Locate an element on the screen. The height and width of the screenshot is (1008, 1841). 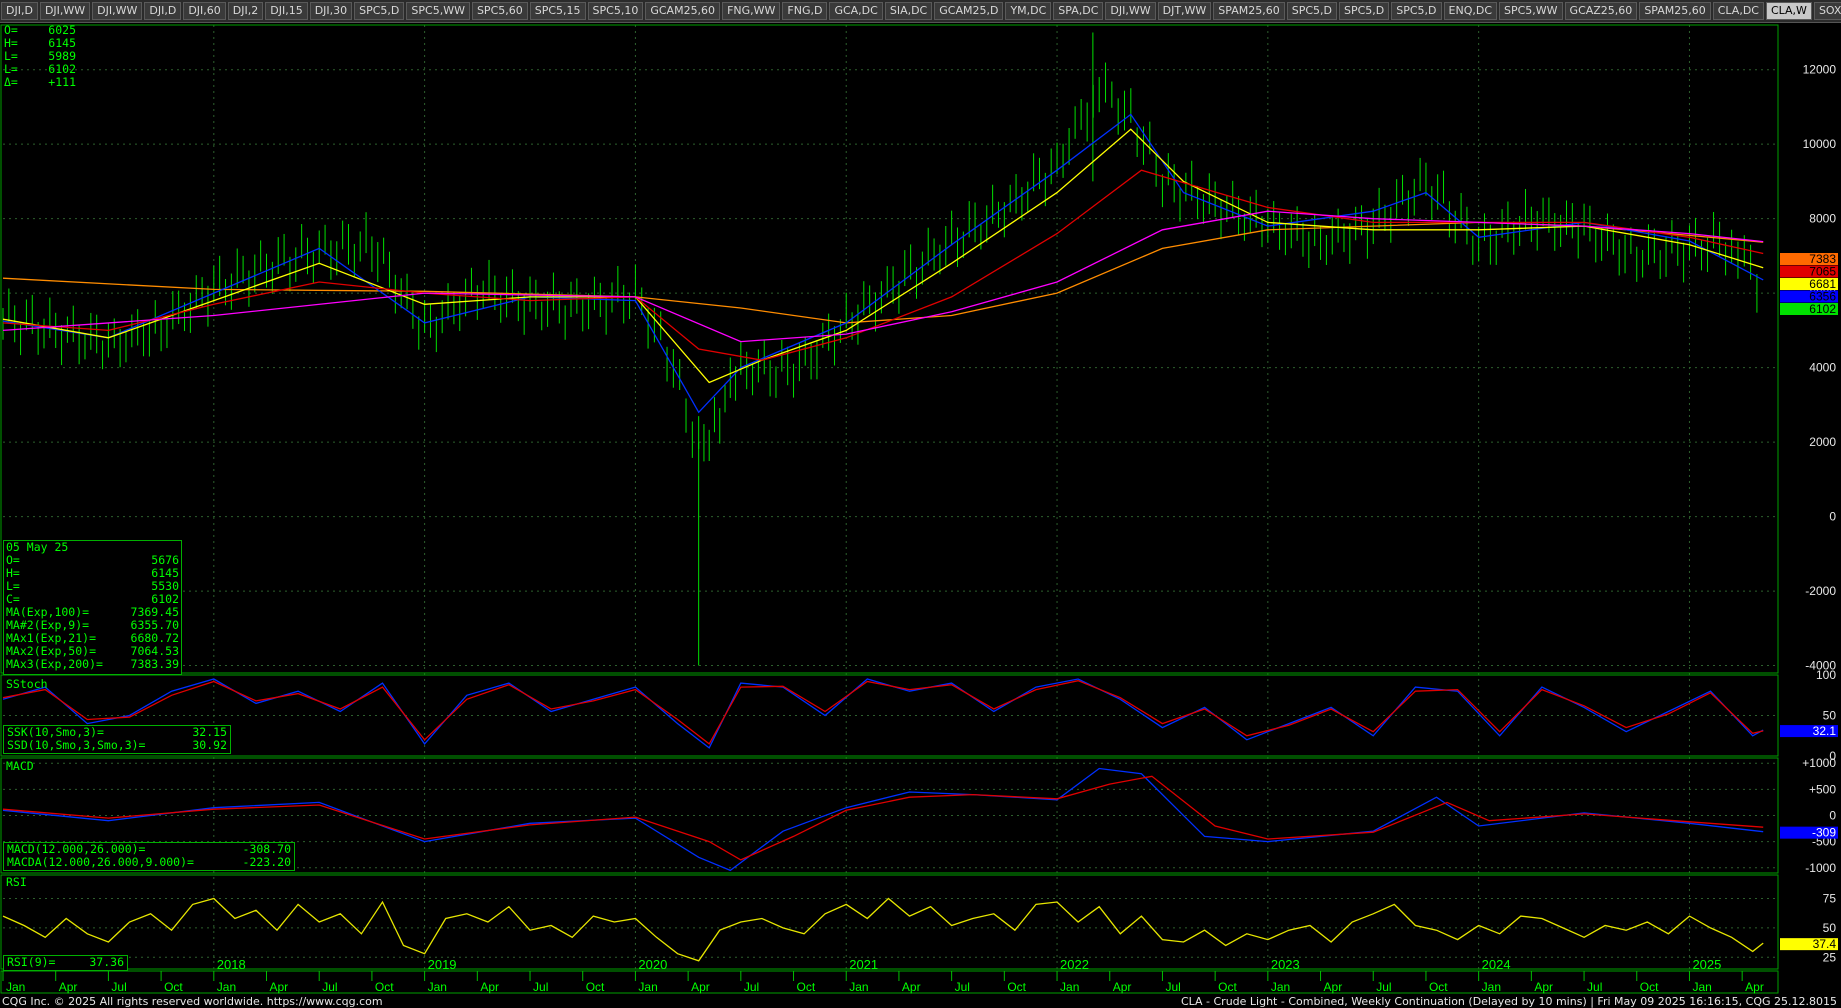
chart-tab: DJI,60 is located at coordinates (204, 11).